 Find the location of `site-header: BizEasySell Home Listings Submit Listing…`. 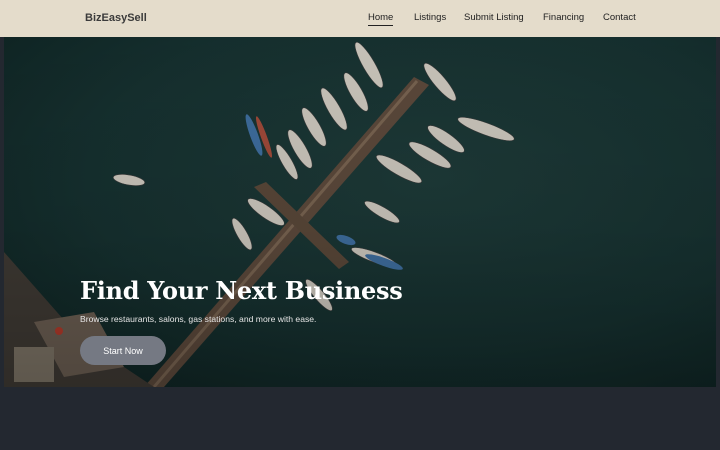

site-header: BizEasySell Home Listings Submit Listing… is located at coordinates (360, 18).